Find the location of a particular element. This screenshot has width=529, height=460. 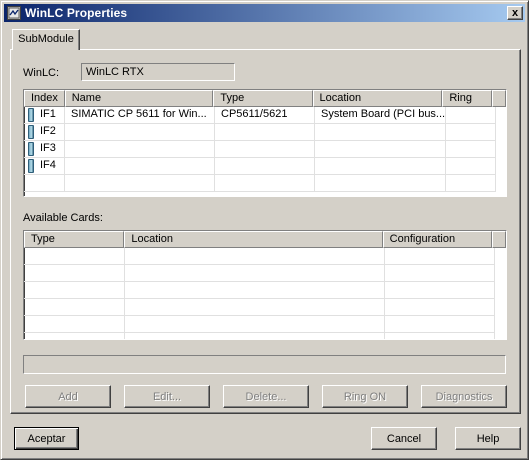

add-button: Add is located at coordinates (68, 396).